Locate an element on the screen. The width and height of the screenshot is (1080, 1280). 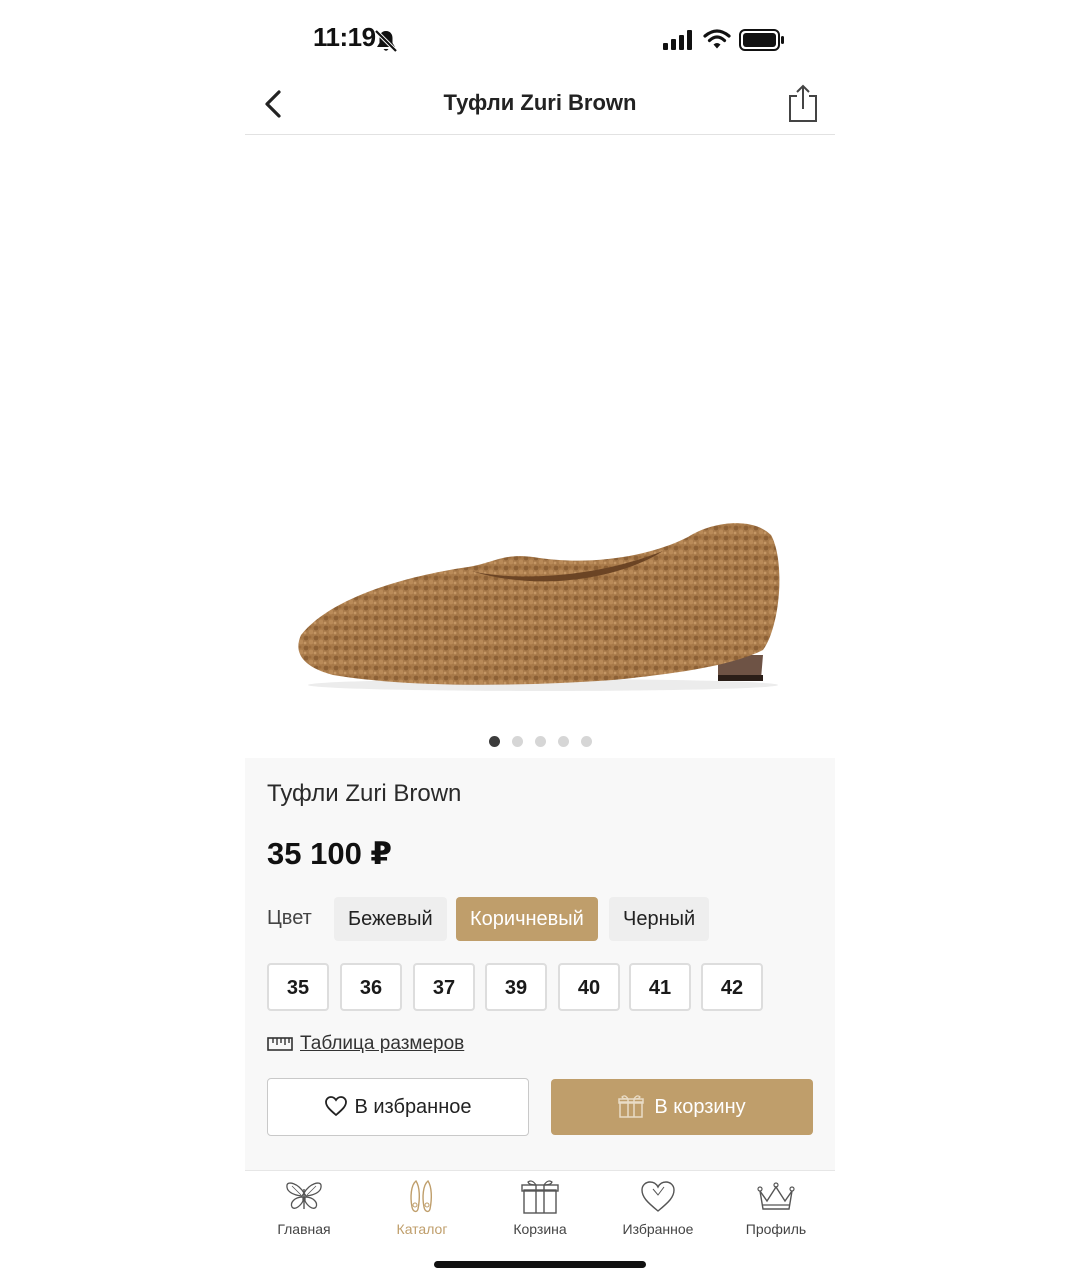
size-option-42: 42 is located at coordinates (732, 987).